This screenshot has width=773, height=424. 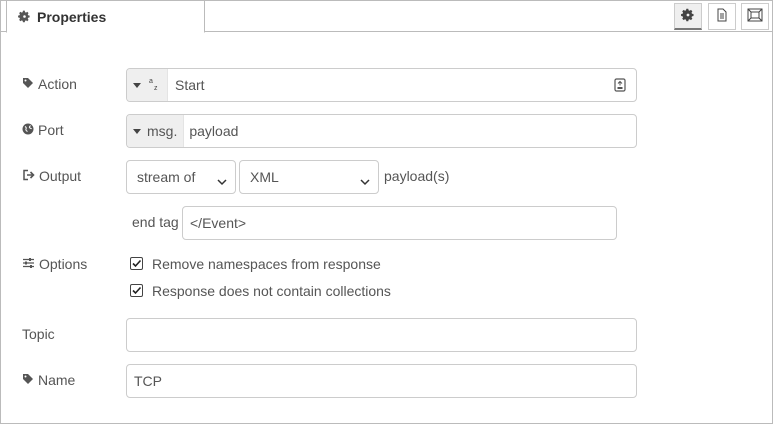 I want to click on port-type-select: msg., so click(x=156, y=131).